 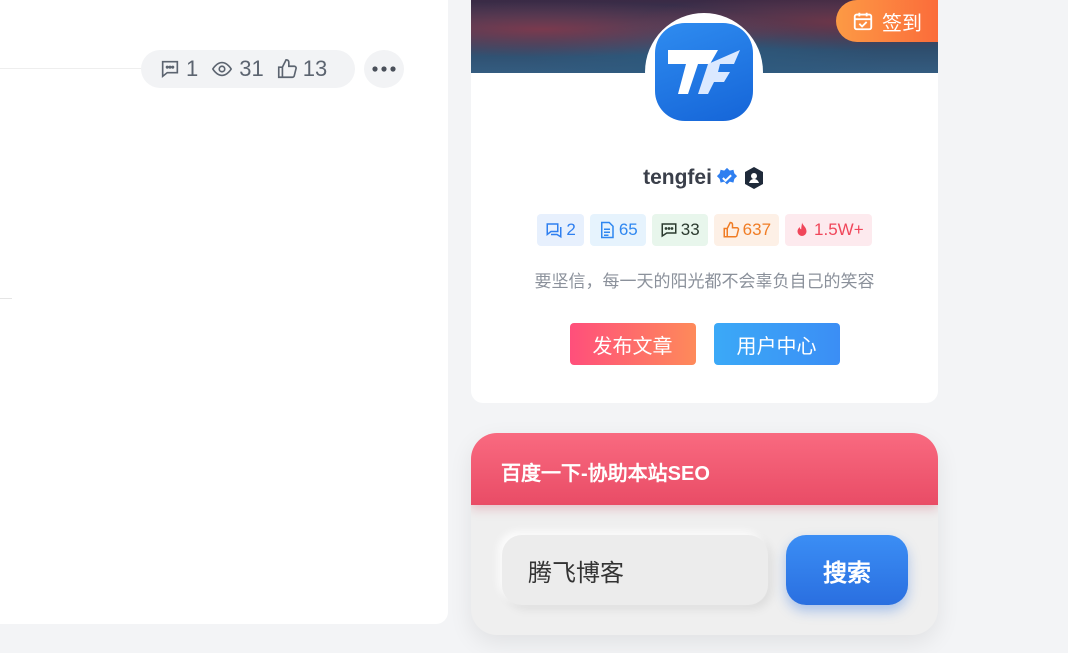 I want to click on user-center-button: 用户中心, so click(x=776, y=344).